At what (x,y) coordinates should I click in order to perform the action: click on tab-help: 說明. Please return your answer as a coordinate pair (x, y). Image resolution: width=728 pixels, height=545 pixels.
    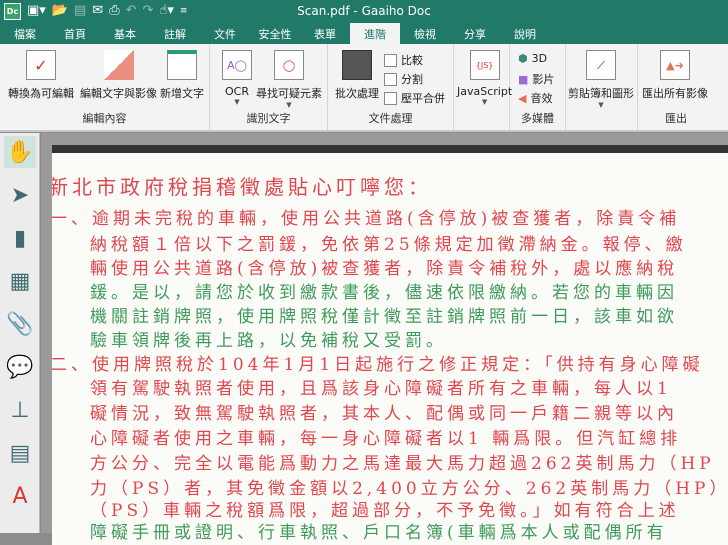
    Looking at the image, I should click on (525, 33).